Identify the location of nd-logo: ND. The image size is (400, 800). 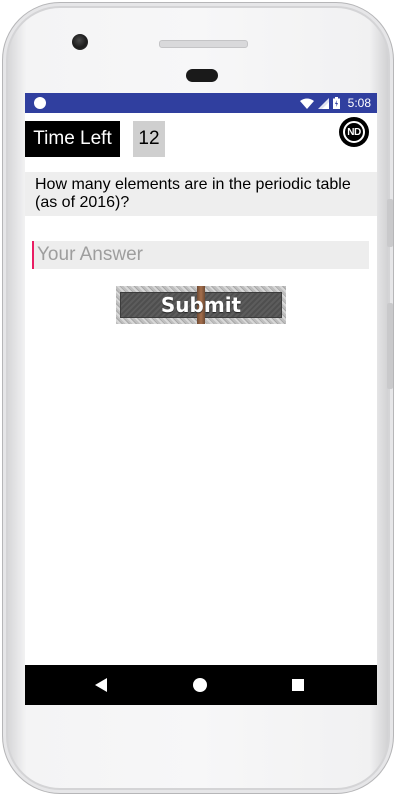
(354, 132).